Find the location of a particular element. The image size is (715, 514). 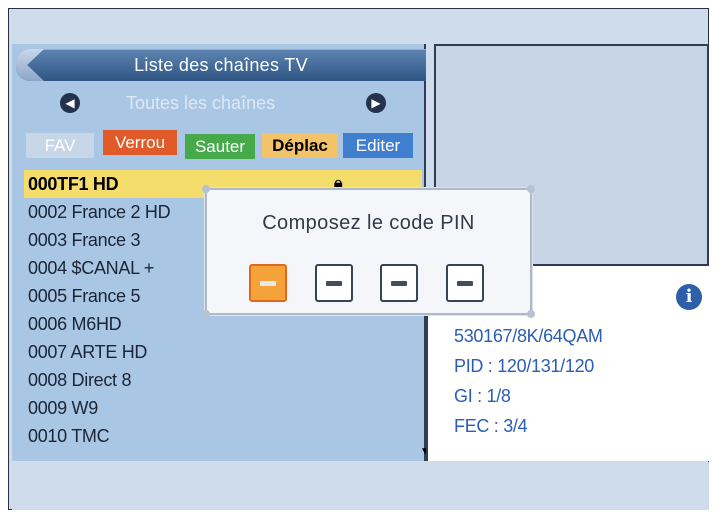

channel-label: 000TF1 HD is located at coordinates (73, 184).